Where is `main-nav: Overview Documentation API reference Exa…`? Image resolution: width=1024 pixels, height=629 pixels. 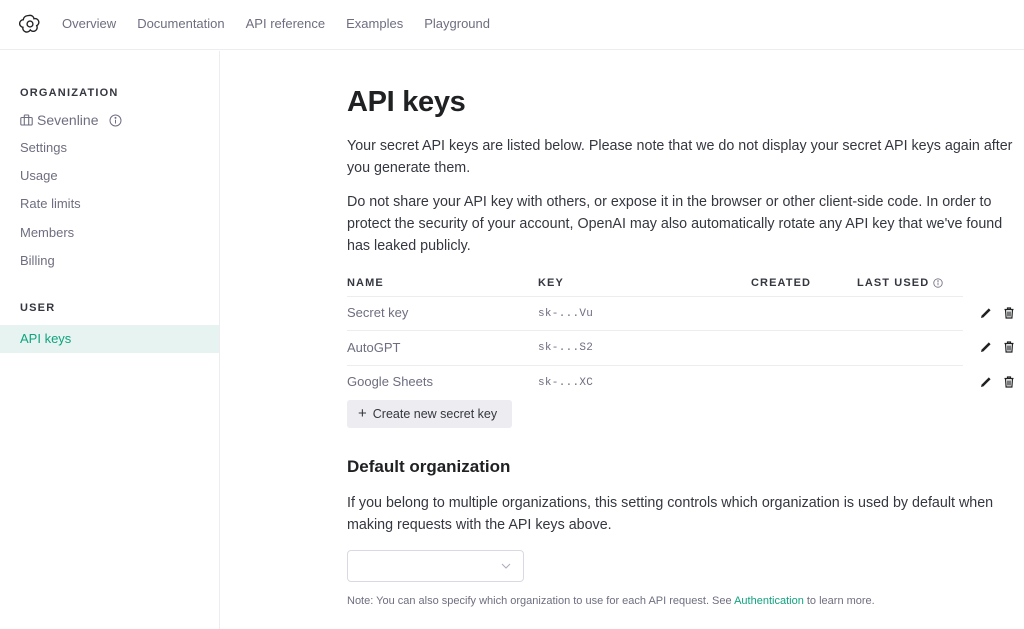
main-nav: Overview Documentation API reference Exa… is located at coordinates (286, 24).